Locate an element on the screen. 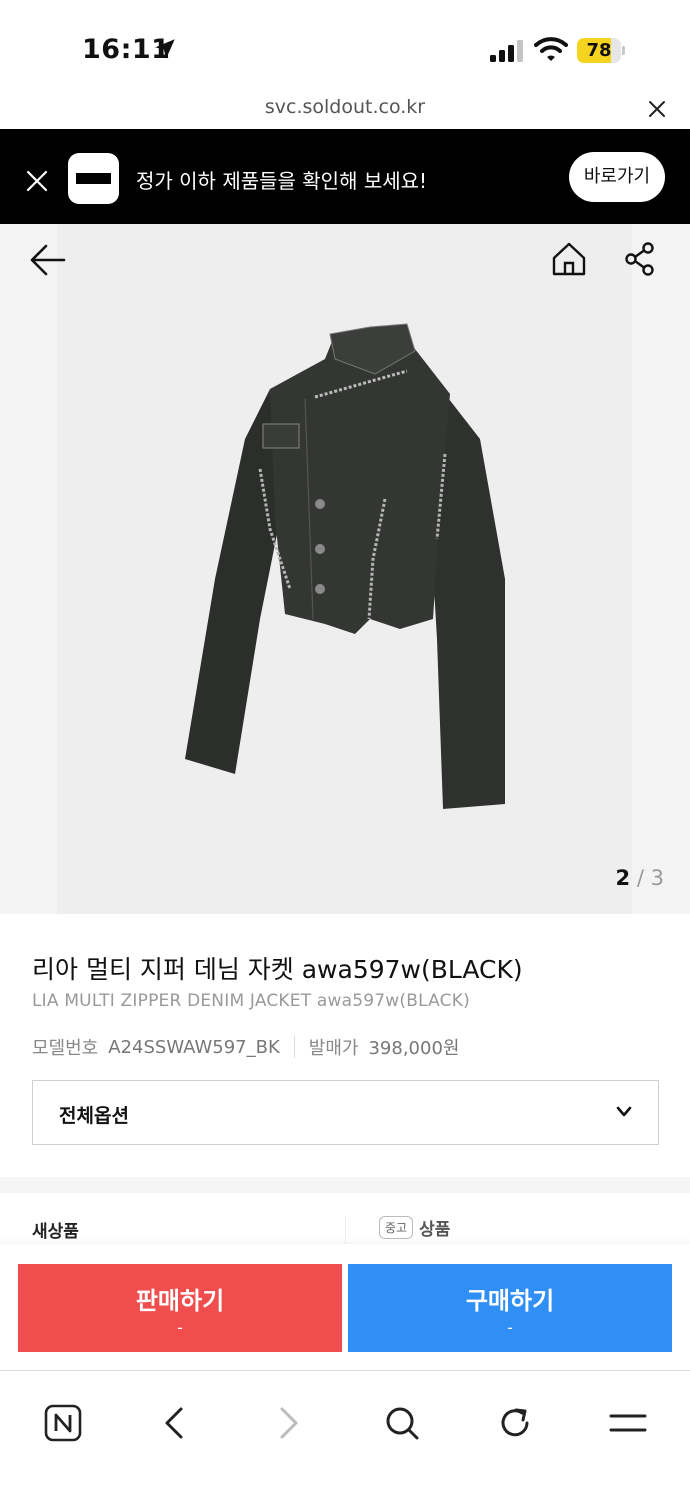 The height and width of the screenshot is (1500, 690). buy-price: - is located at coordinates (510, 1327).